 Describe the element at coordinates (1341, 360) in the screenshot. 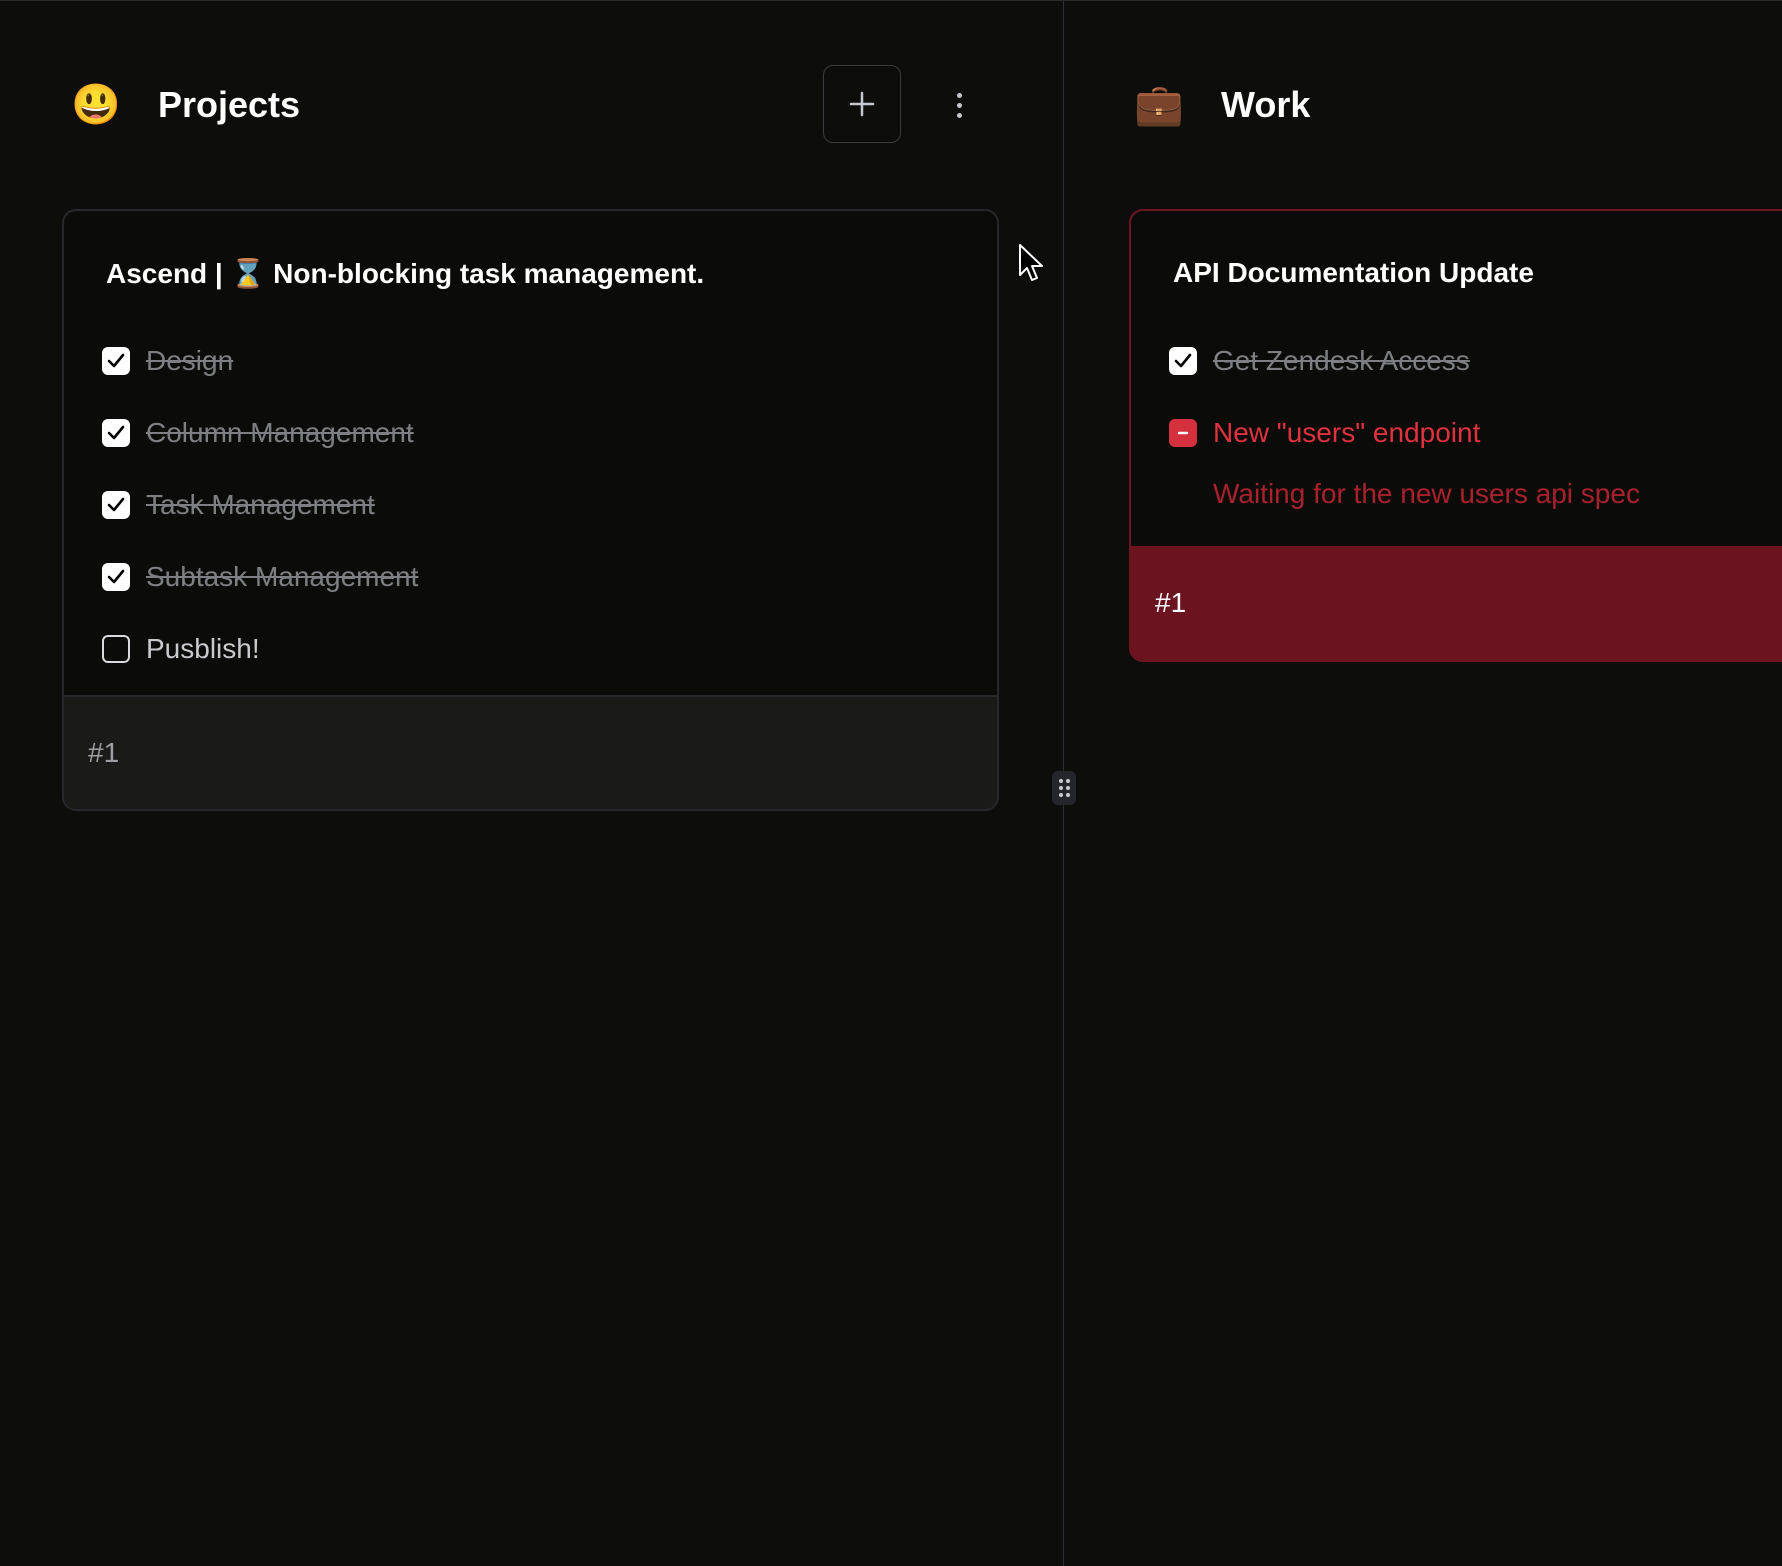

I see `subtask-label: Get Zendesk Access` at that location.